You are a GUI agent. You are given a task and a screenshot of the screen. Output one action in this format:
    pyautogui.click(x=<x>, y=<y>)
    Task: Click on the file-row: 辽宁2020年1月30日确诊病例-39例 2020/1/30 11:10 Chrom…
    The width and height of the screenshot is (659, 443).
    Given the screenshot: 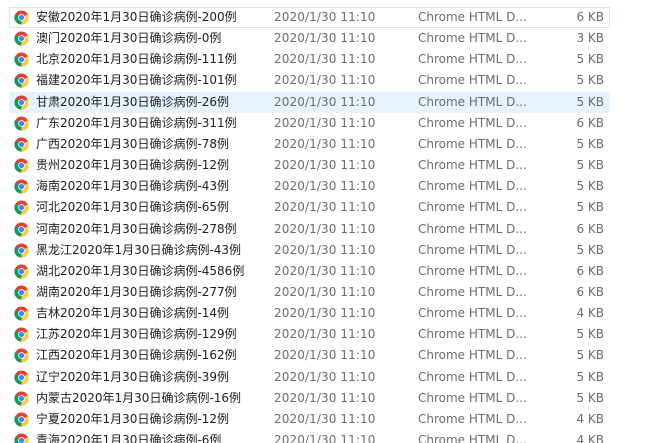 What is the action you would take?
    pyautogui.click(x=309, y=377)
    